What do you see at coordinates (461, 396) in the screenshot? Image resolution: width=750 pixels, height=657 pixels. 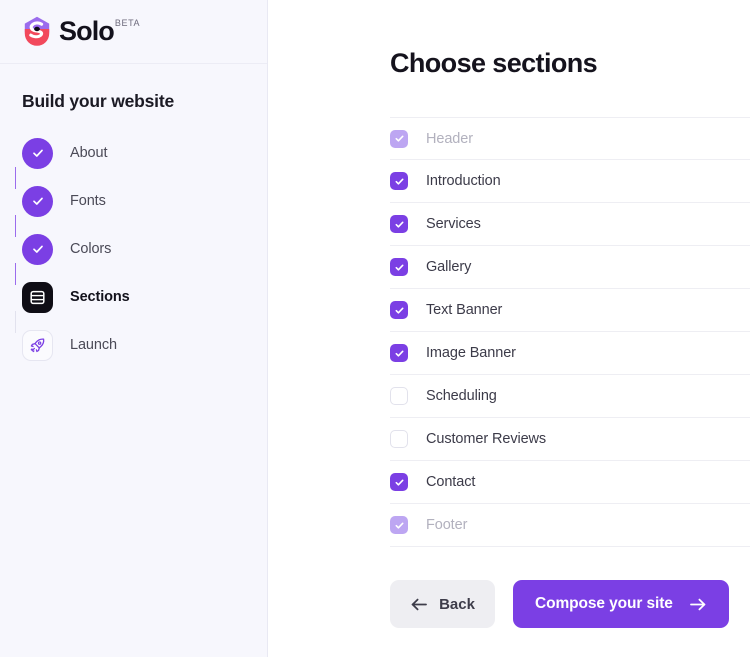 I see `section-label: Scheduling` at bounding box center [461, 396].